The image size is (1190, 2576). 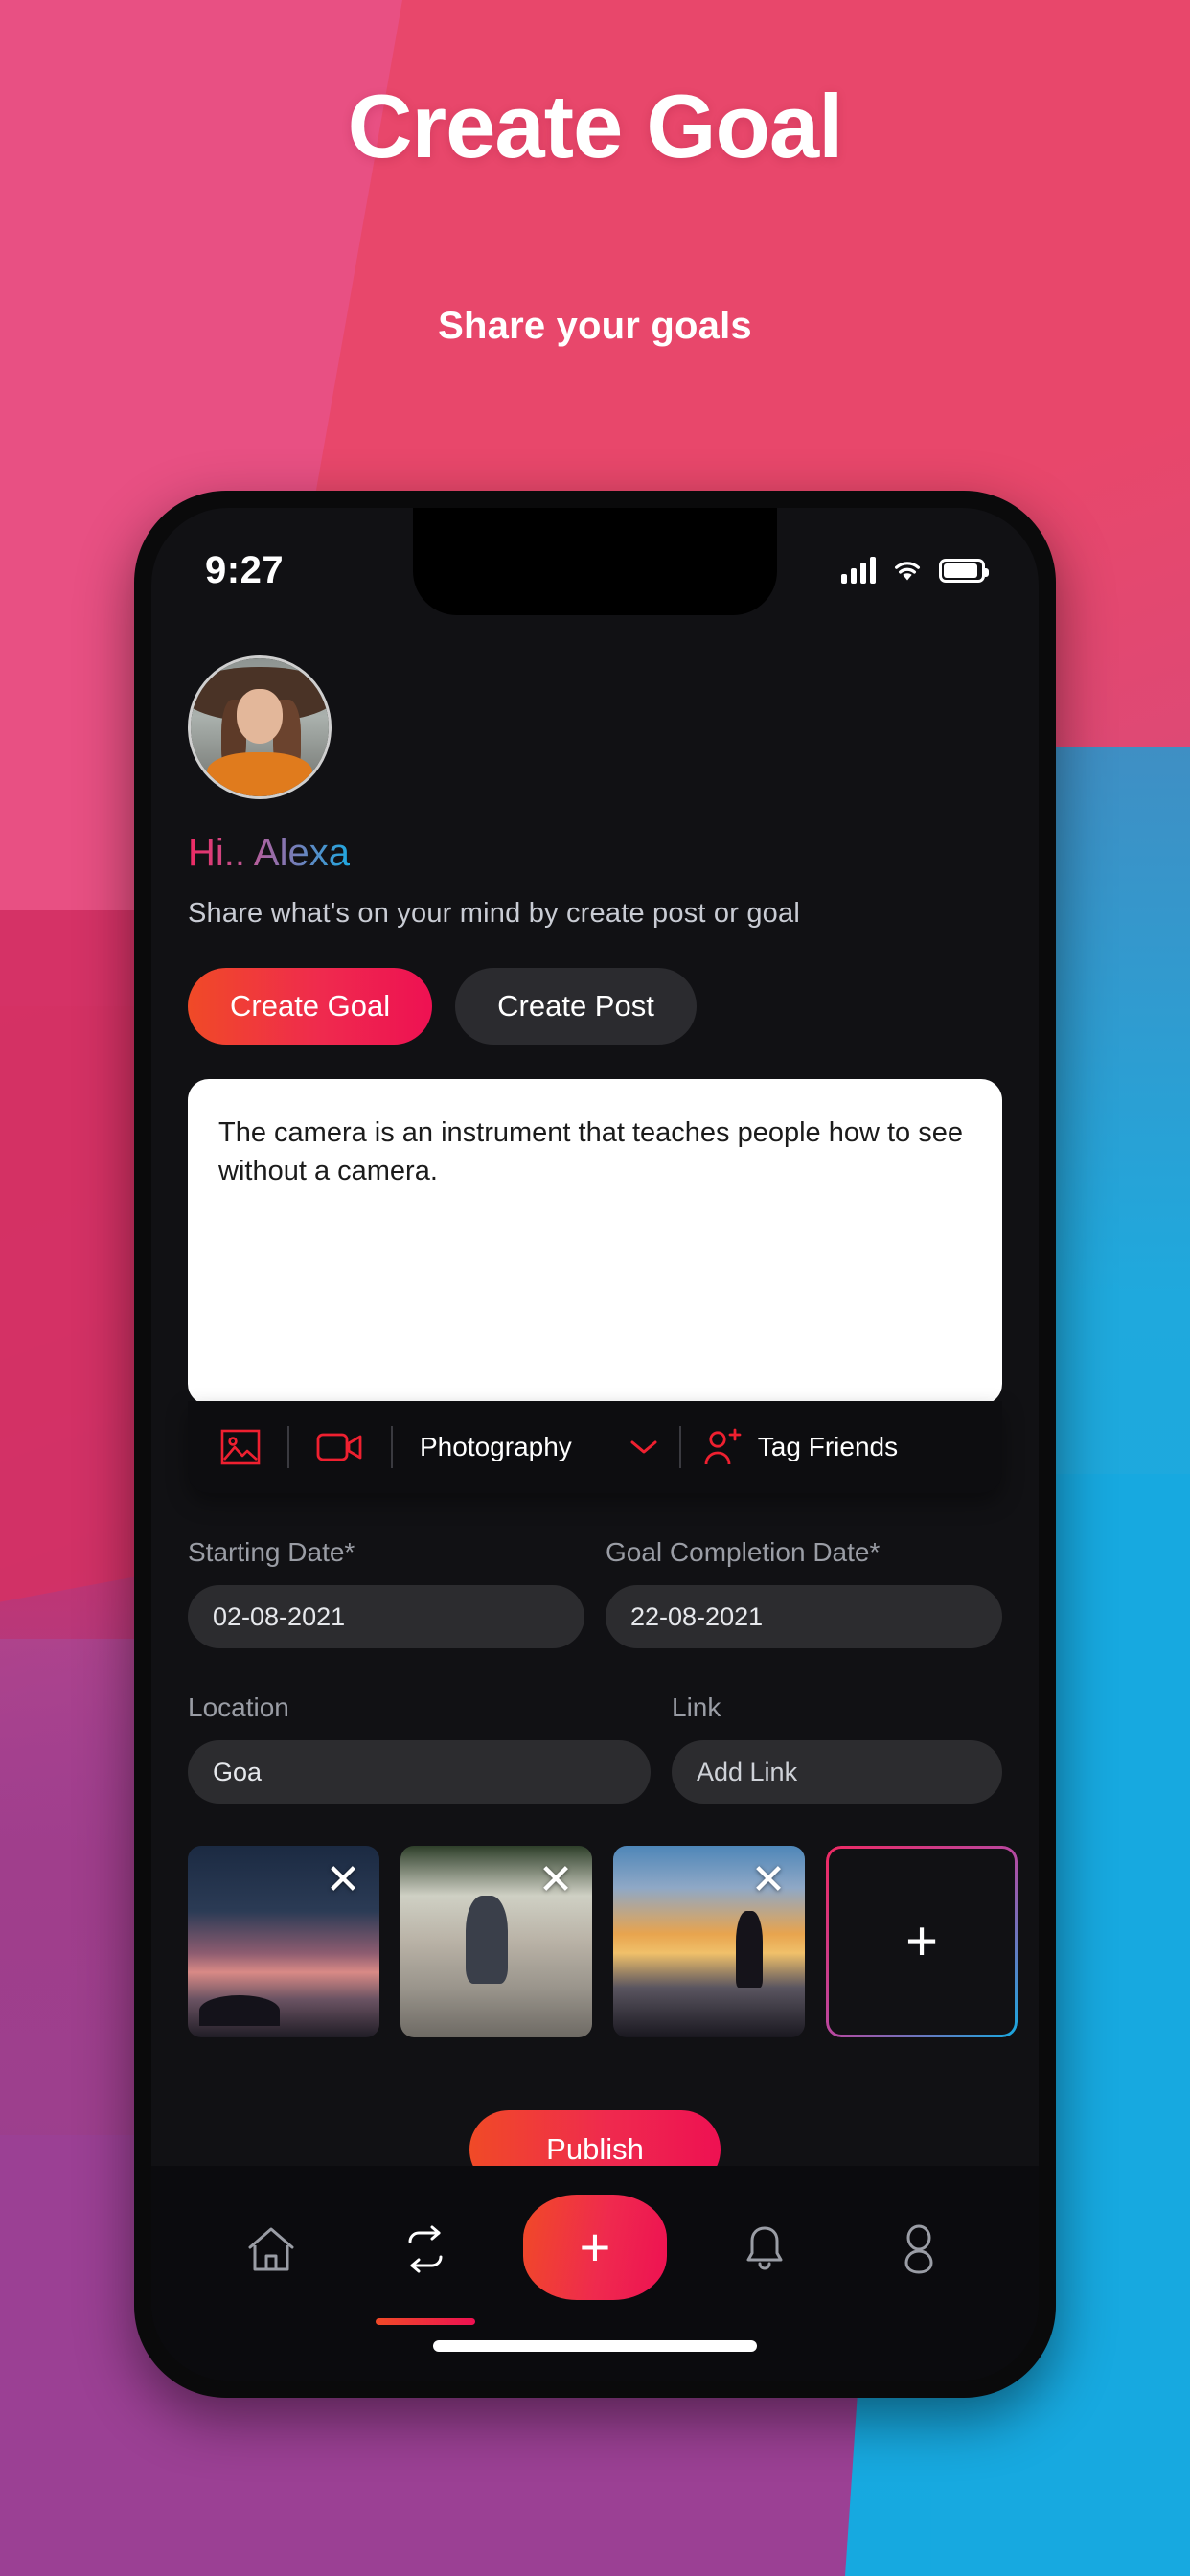 What do you see at coordinates (595, 2346) in the screenshot?
I see `home-indicator` at bounding box center [595, 2346].